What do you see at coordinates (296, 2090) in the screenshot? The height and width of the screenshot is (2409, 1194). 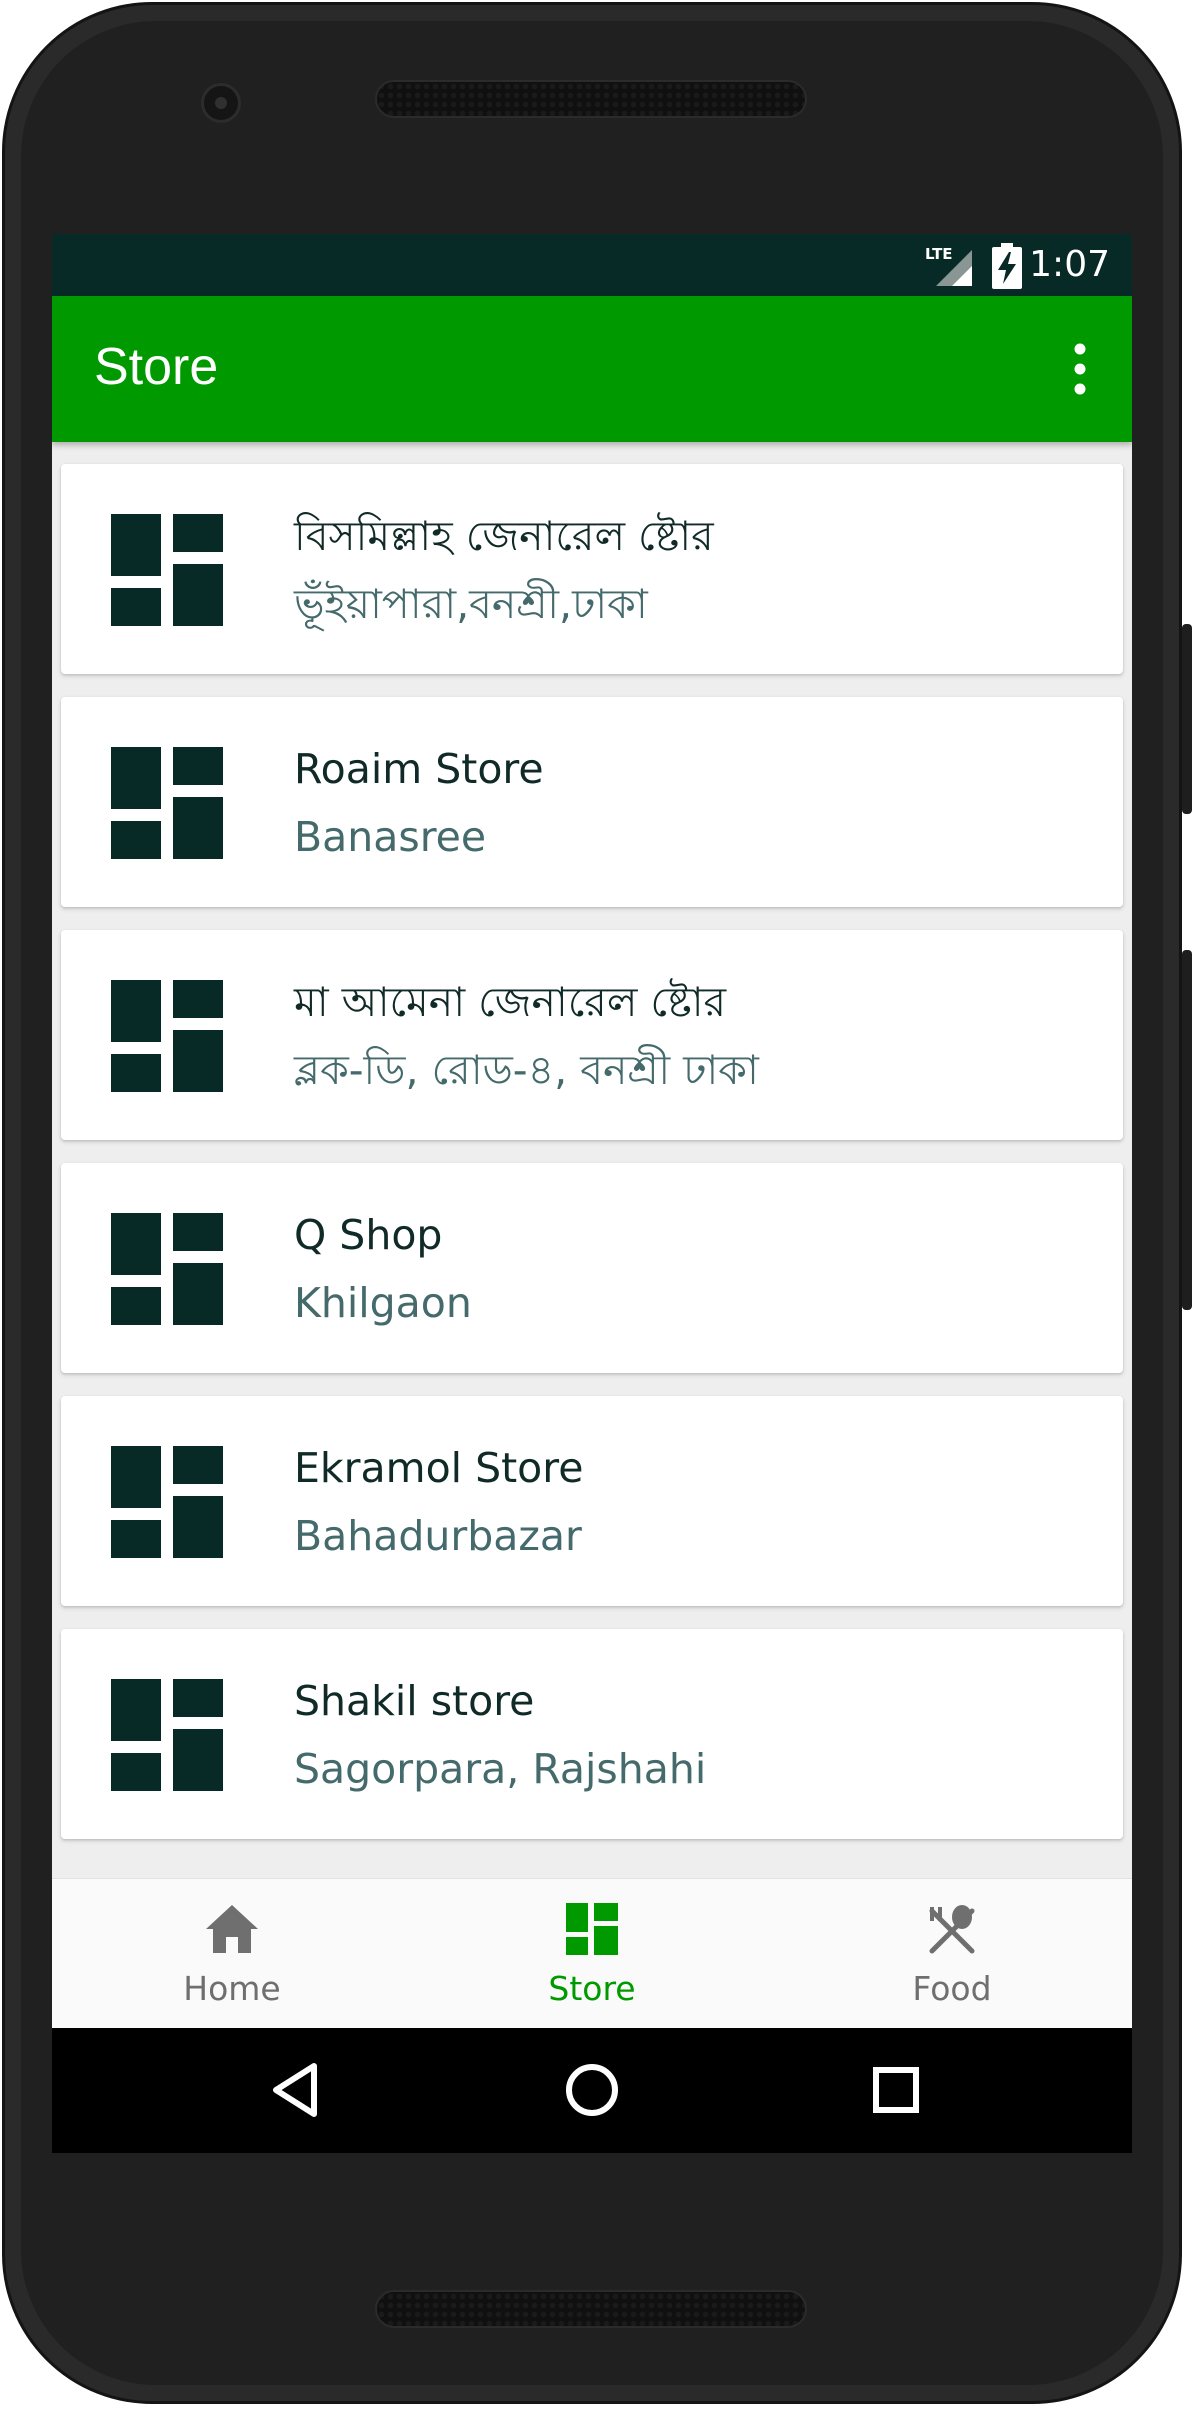 I see `back-triangle-icon` at bounding box center [296, 2090].